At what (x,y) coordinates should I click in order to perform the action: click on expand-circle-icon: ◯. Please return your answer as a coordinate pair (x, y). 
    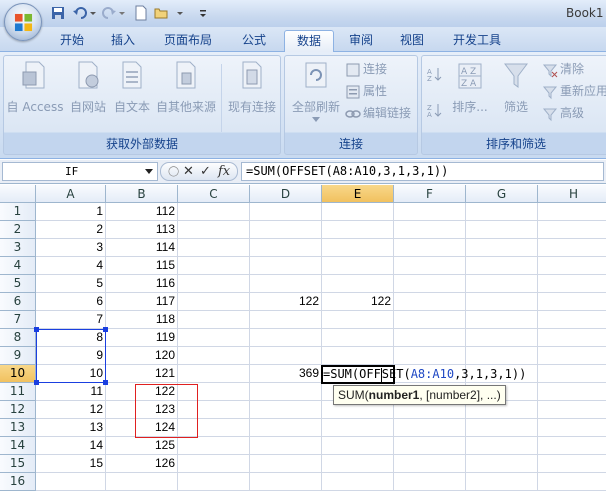
    Looking at the image, I should click on (173, 172).